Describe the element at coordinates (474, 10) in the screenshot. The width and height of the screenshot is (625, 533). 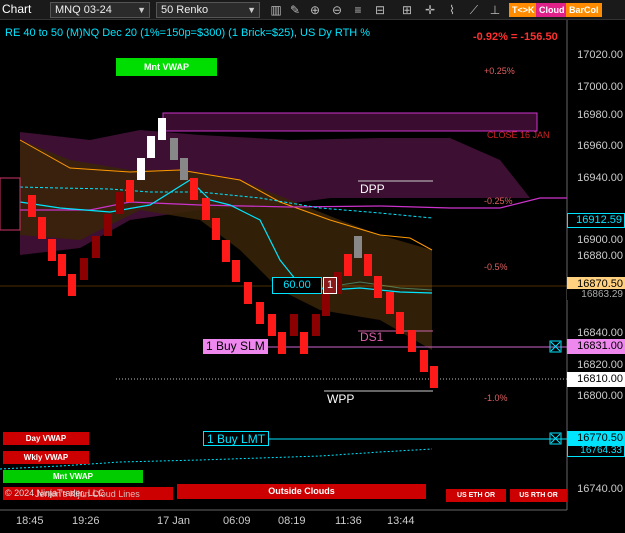
I see `trend-icon: ⟋` at that location.